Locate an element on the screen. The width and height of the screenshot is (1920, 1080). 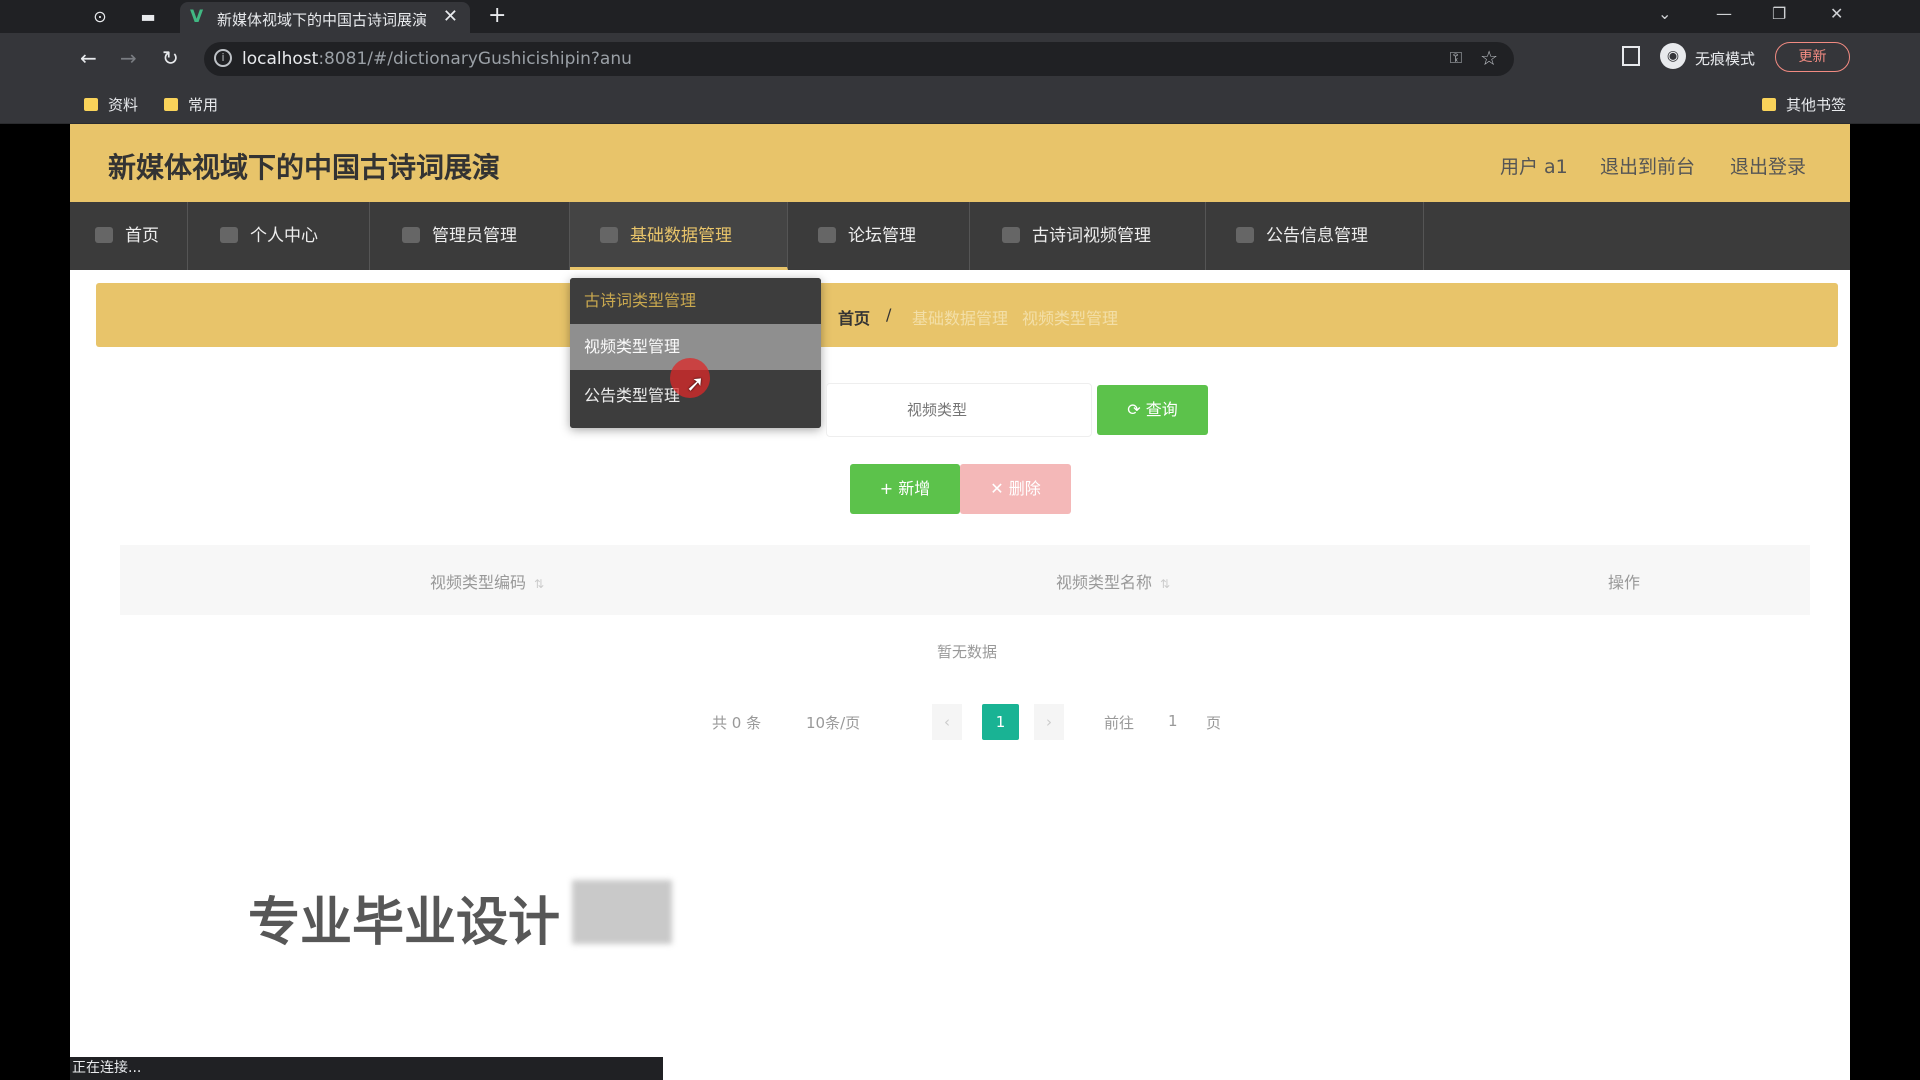
tab-close-icon: ✕ is located at coordinates (450, 16).